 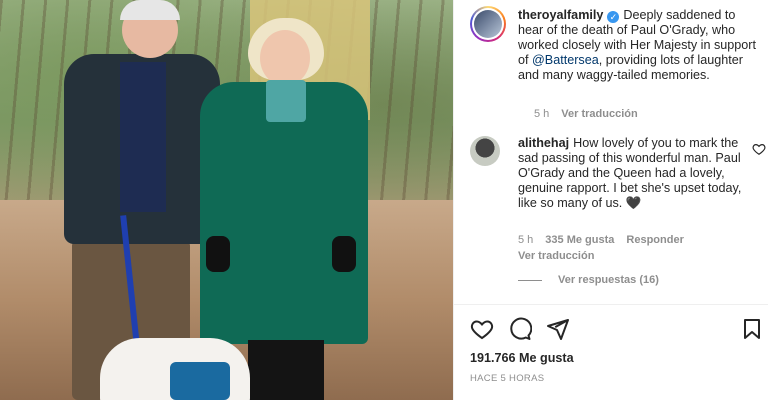 I want to click on photo-man-sweater, so click(x=143, y=137).